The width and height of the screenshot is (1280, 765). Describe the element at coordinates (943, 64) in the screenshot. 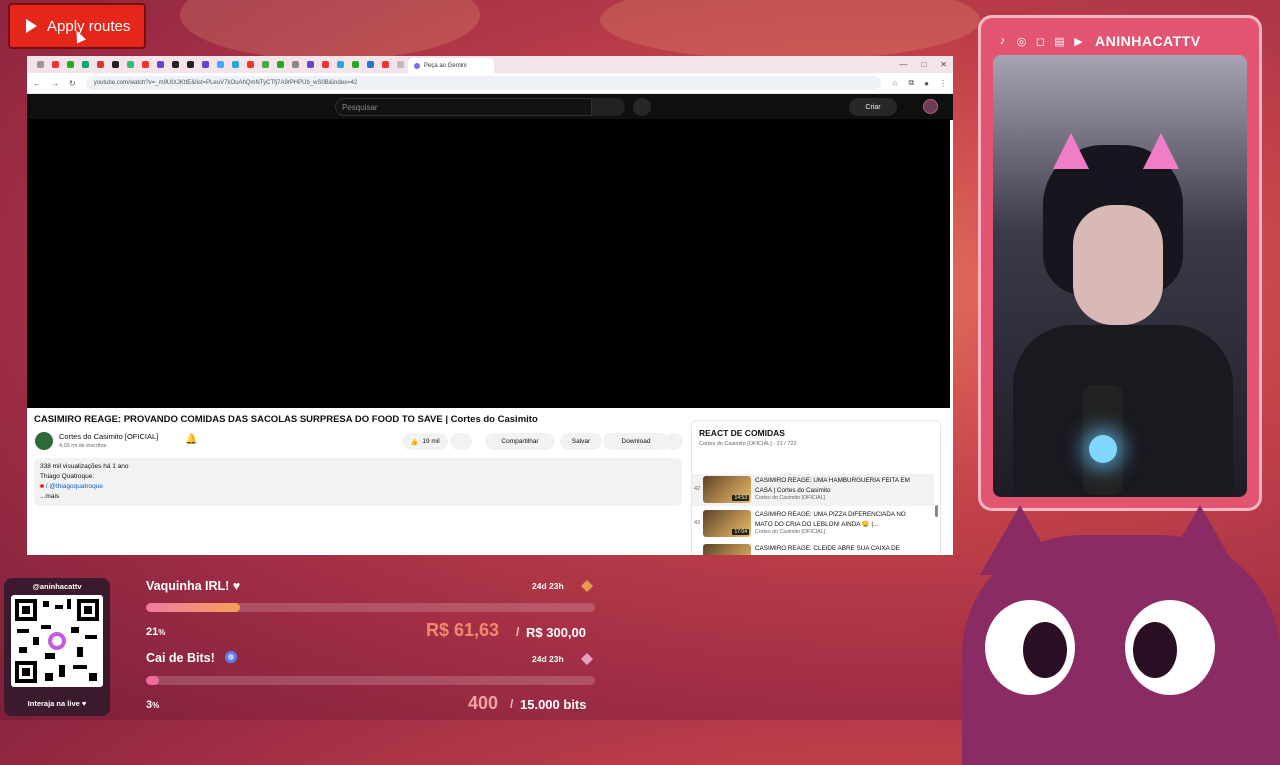

I see `close-icon: ✕` at that location.